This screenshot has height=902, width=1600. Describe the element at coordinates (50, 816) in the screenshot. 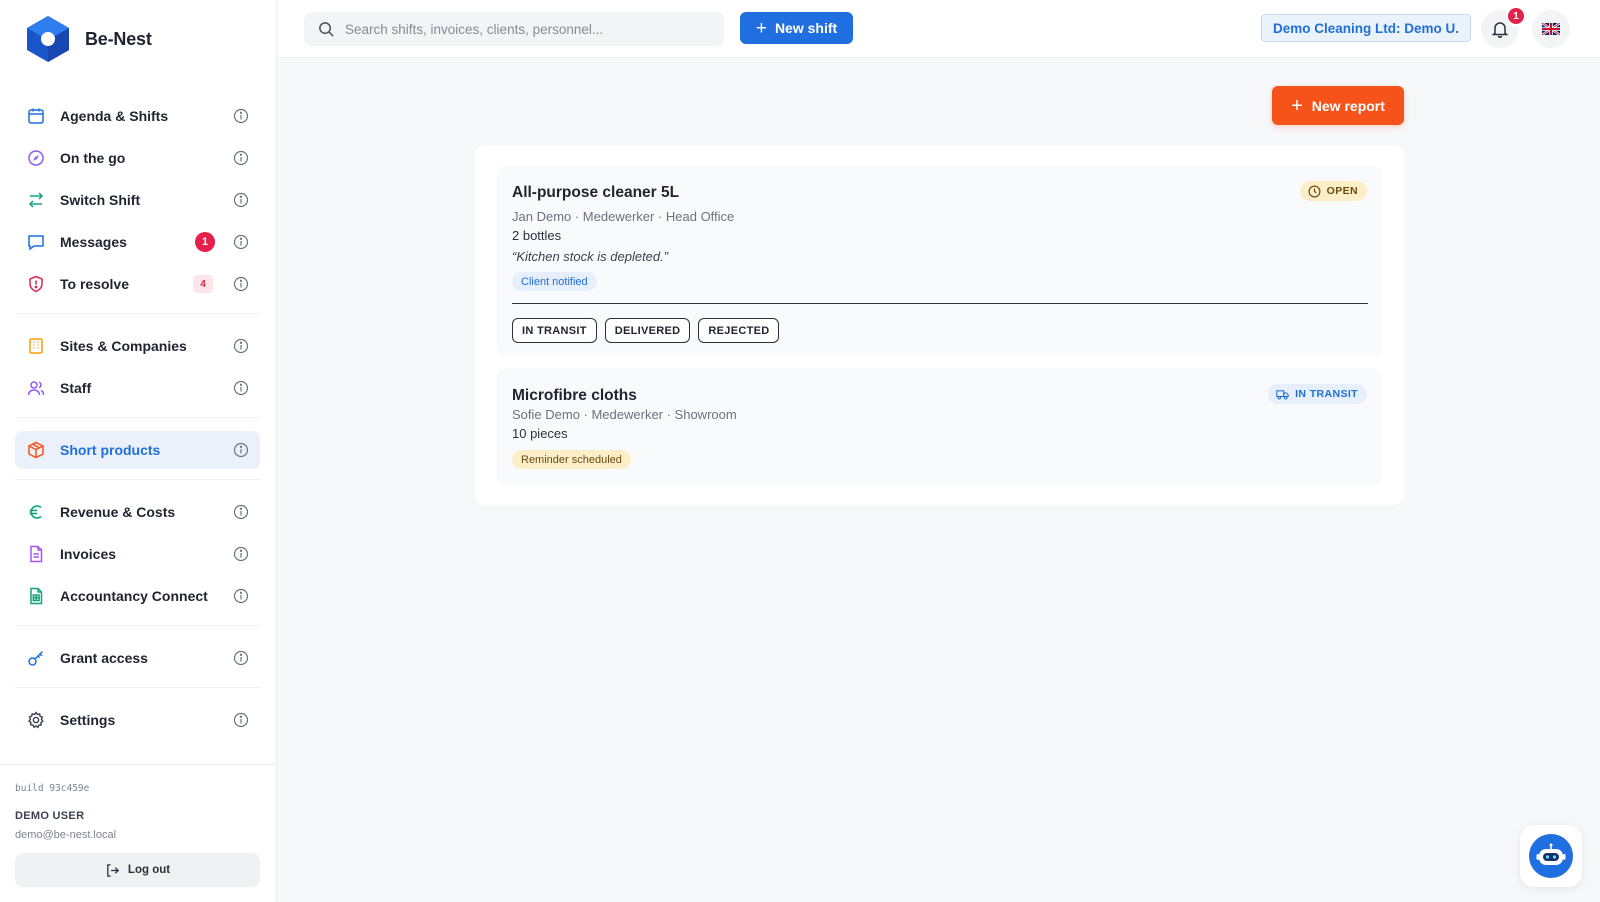

I see `user-name: DEMO USER` at that location.